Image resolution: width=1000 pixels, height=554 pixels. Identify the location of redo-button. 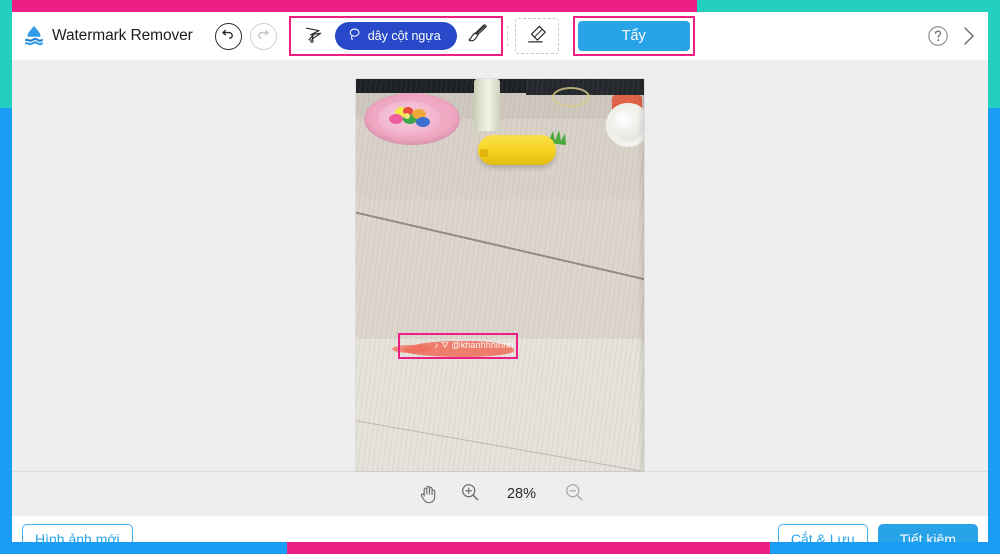
(263, 36).